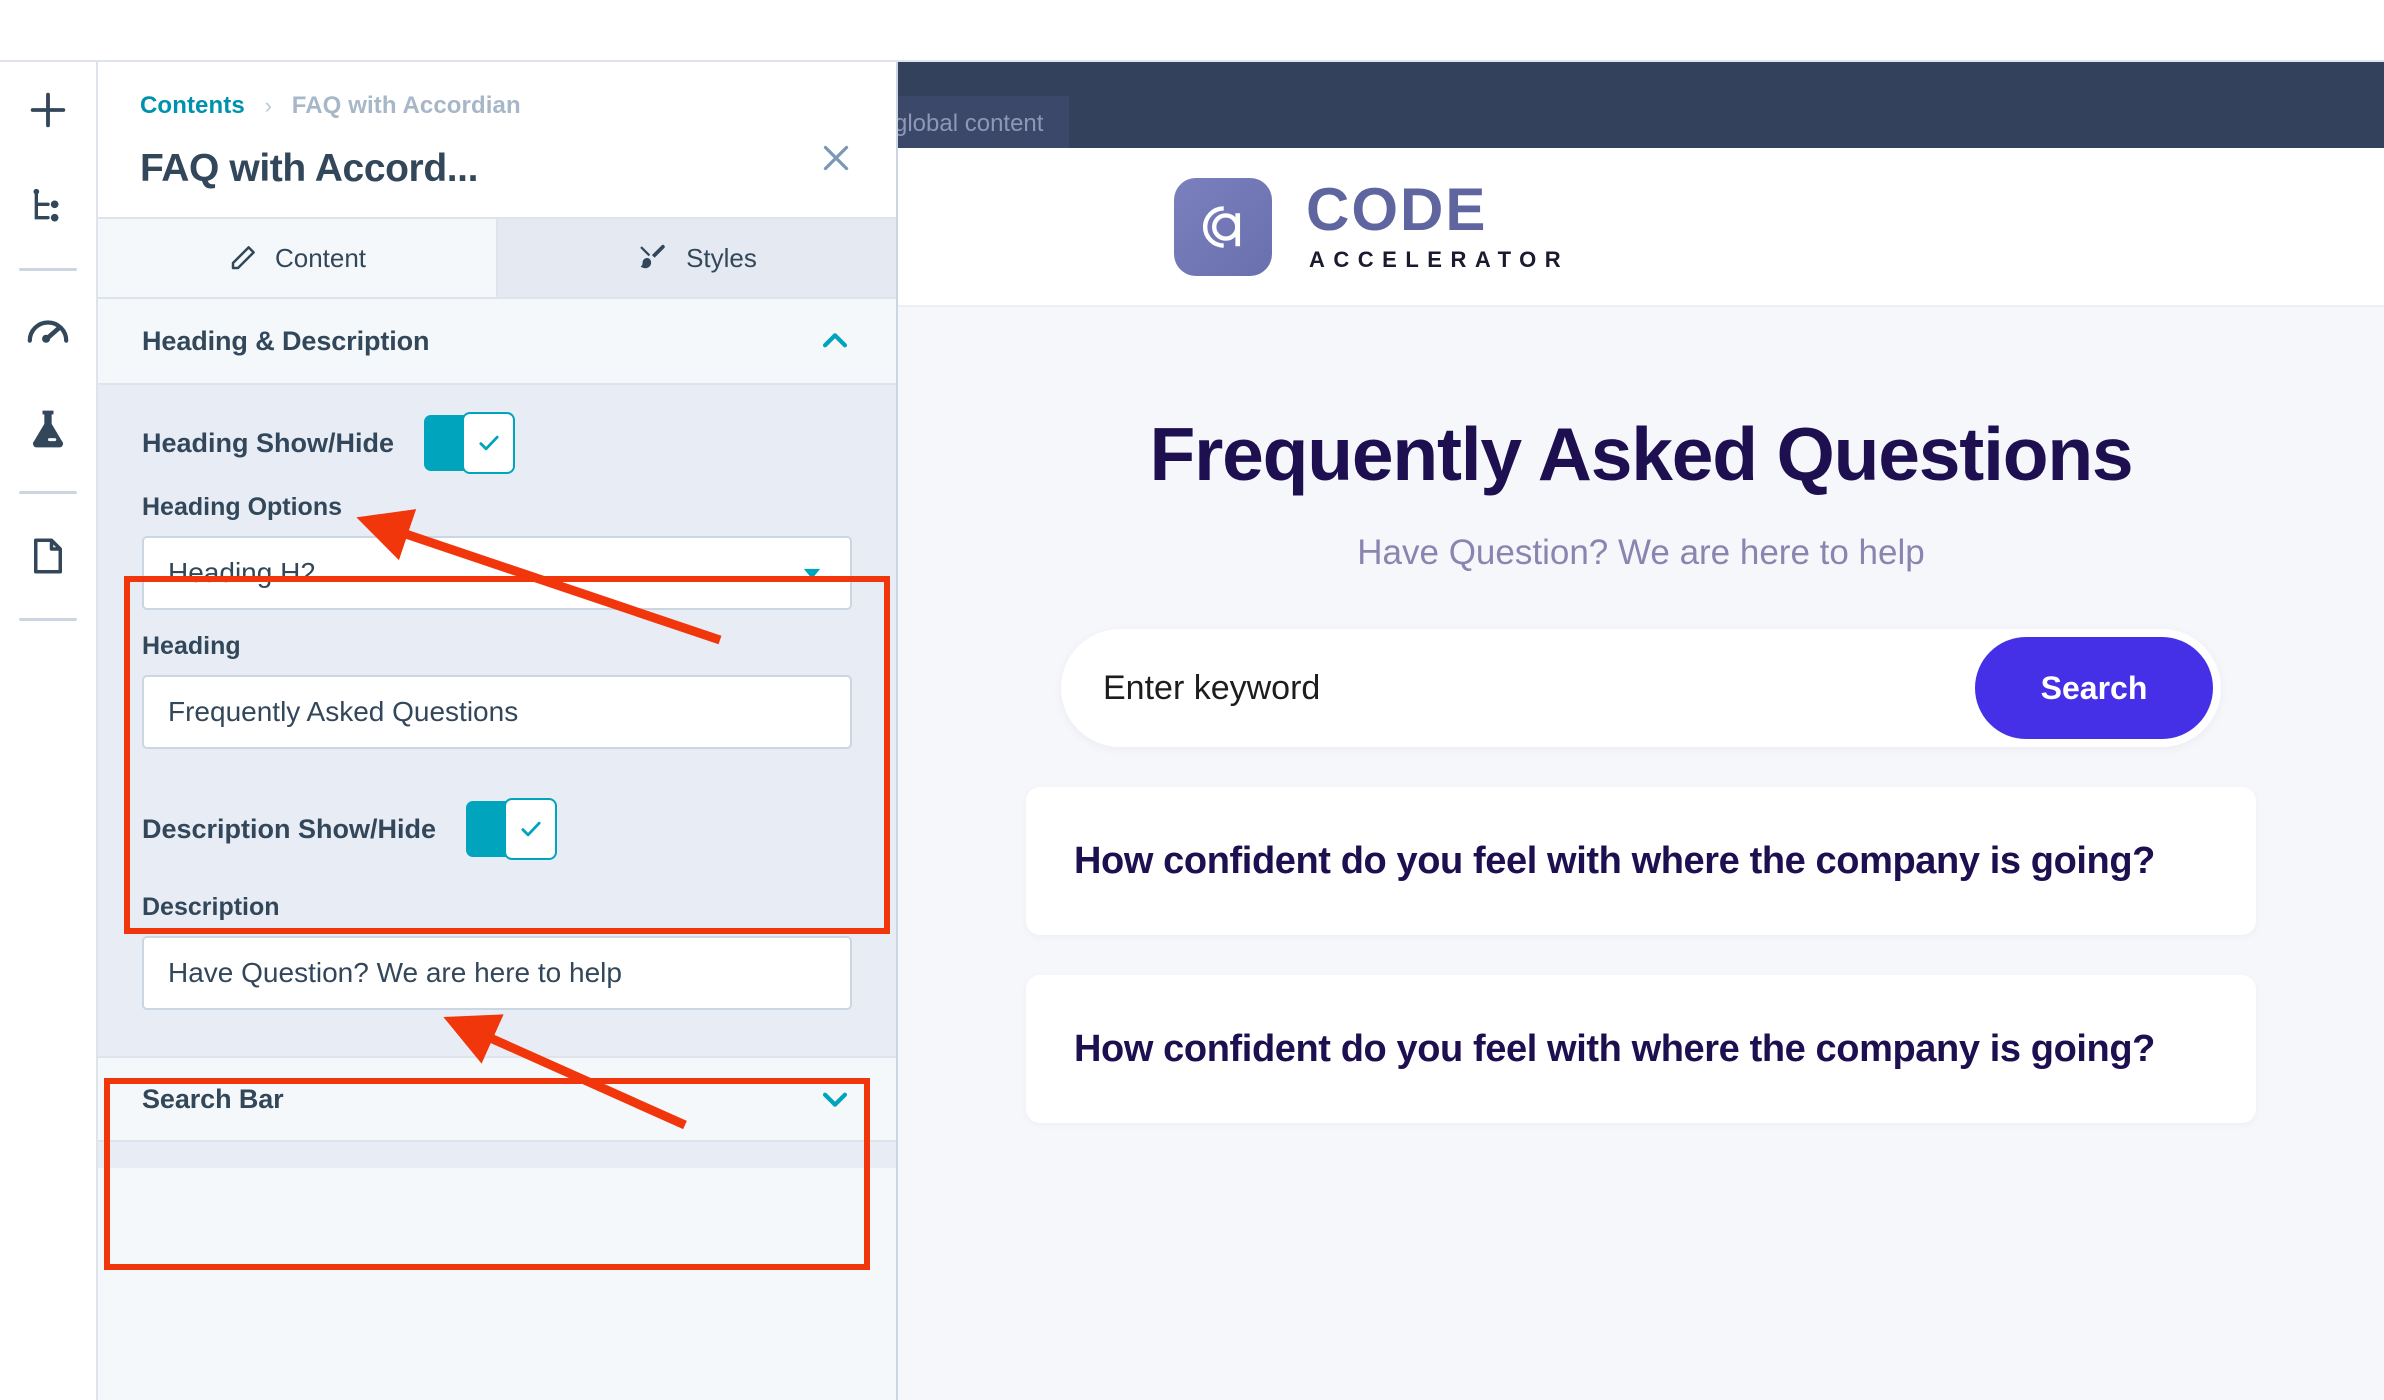  I want to click on paintbrush-icon, so click(653, 258).